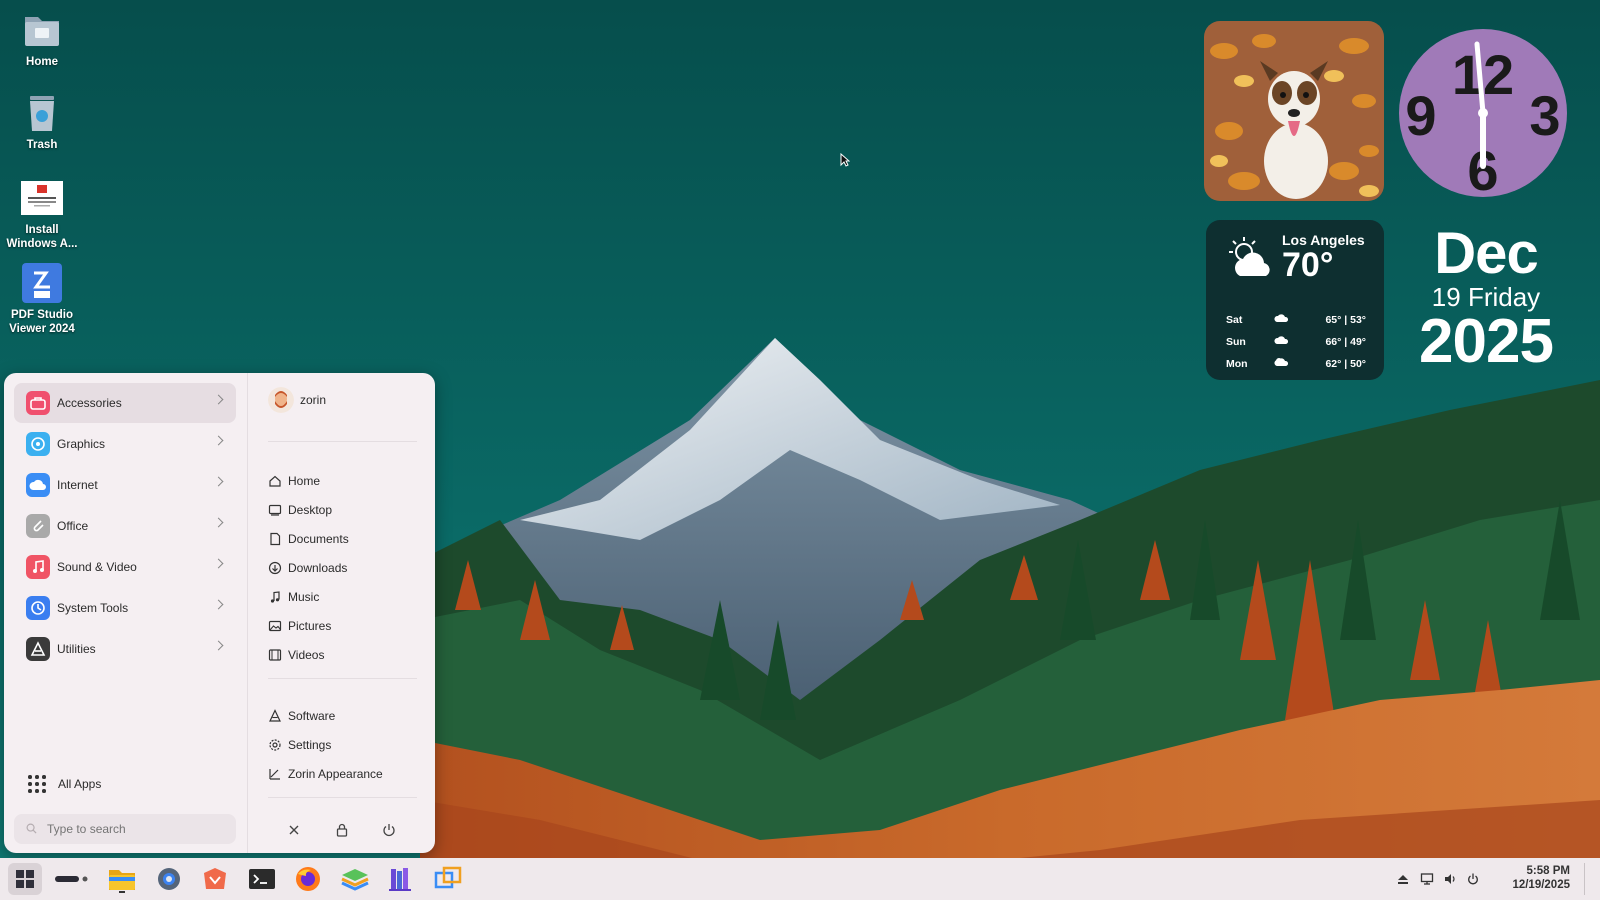  Describe the element at coordinates (72, 879) in the screenshot. I see `workspace-switcher-icon` at that location.